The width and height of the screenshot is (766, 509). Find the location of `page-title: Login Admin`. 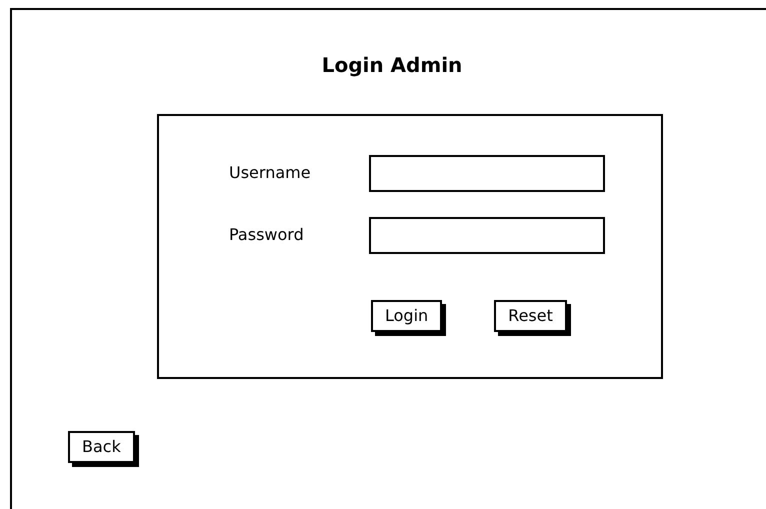

page-title: Login Admin is located at coordinates (392, 65).